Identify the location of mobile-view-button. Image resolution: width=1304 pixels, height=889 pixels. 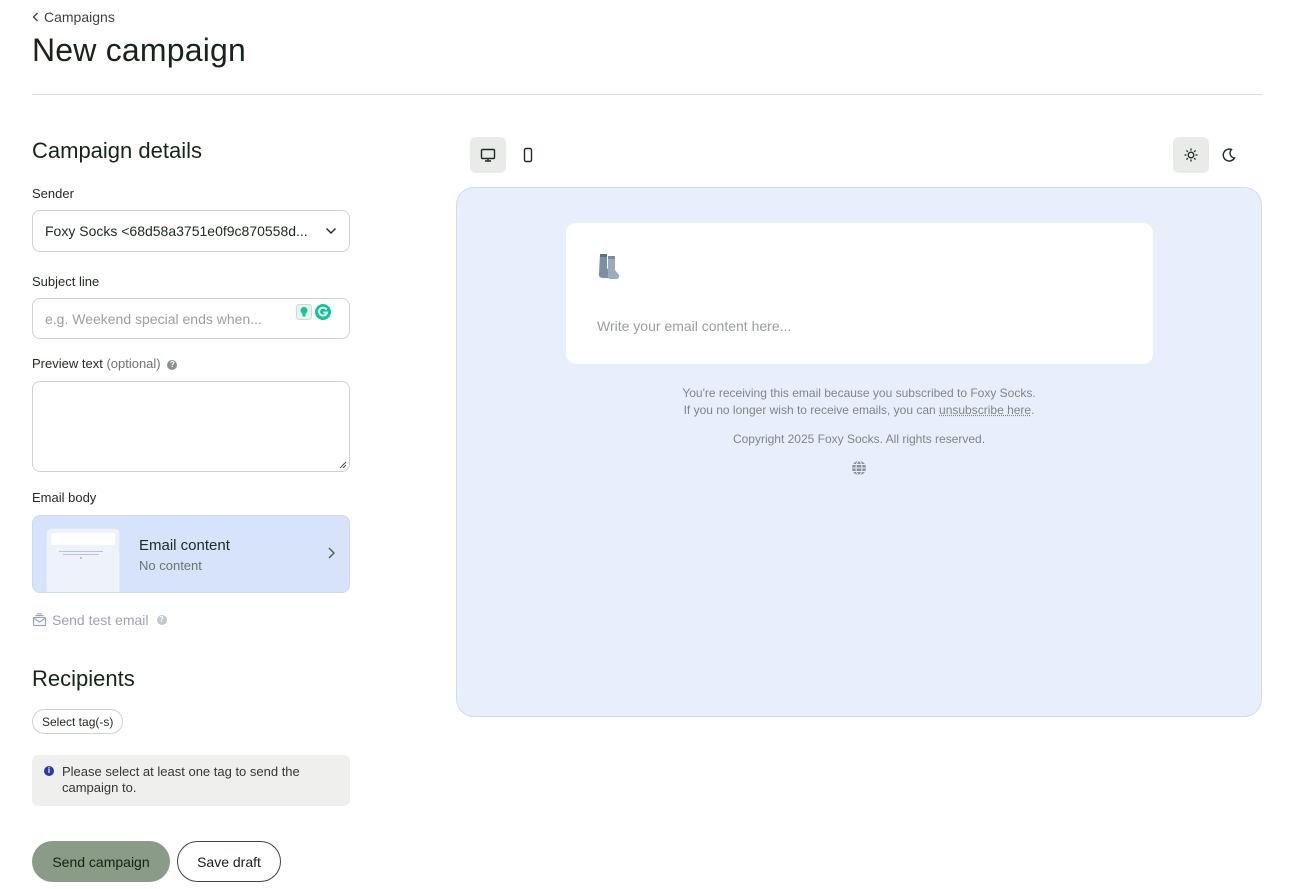
(528, 155).